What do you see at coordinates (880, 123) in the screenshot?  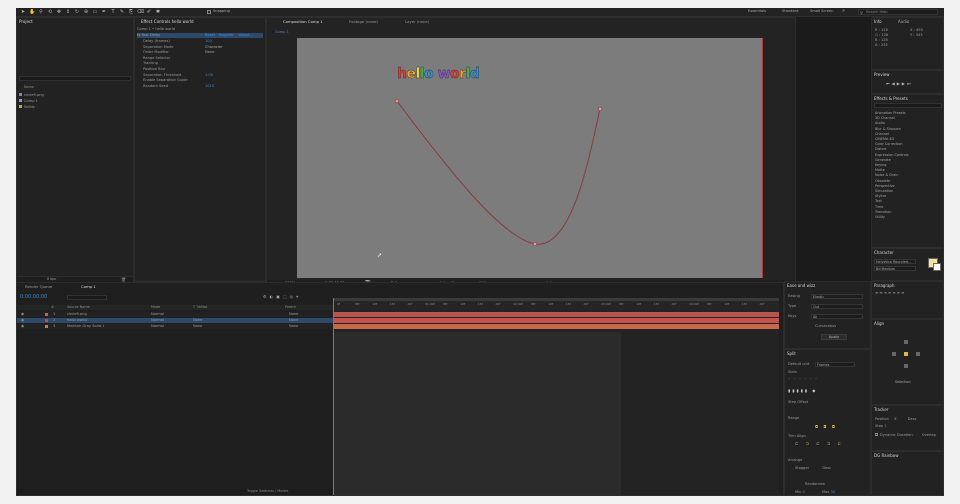 I see `effects-category-item: Audio` at bounding box center [880, 123].